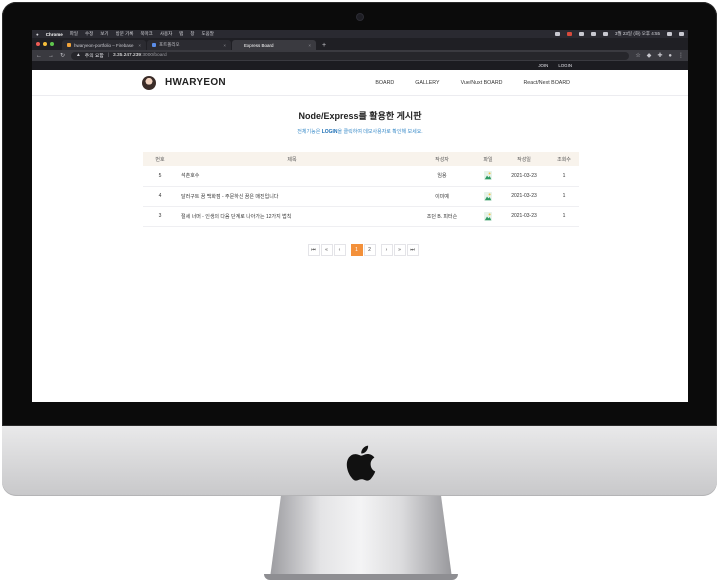  Describe the element at coordinates (104, 34) in the screenshot. I see `menu-view: 보기` at that location.